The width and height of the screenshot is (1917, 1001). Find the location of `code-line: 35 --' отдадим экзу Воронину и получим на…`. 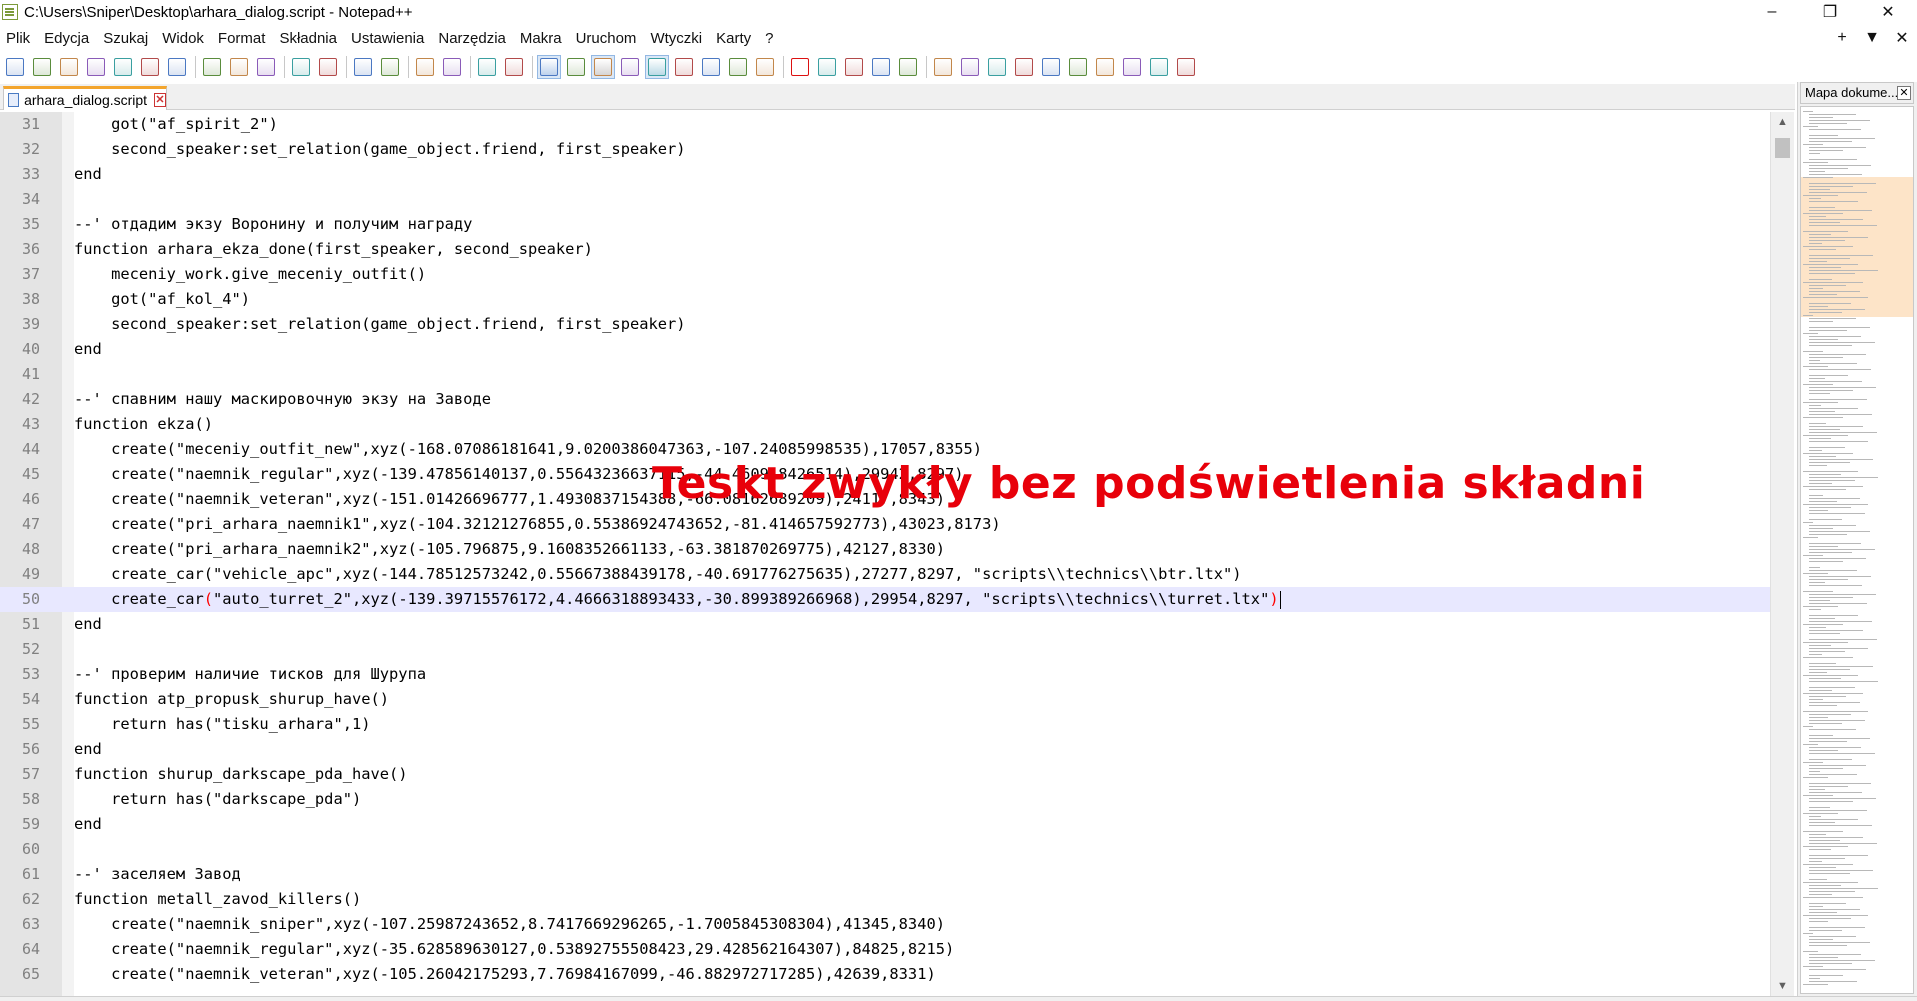

code-line: 35 --' отдадим экзу Воронину и получим на… is located at coordinates (885, 224).